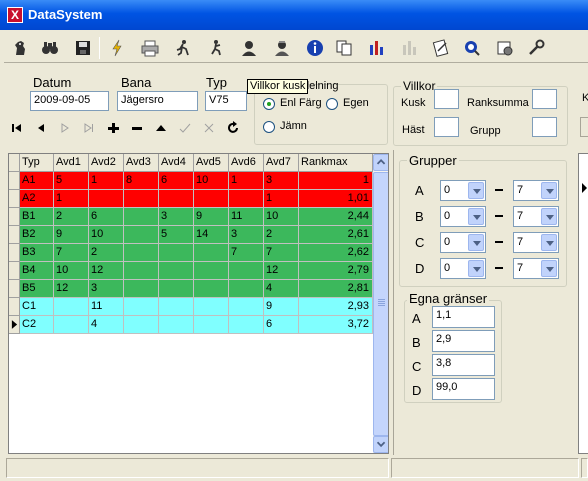 The width and height of the screenshot is (588, 481). I want to click on typ-field: V75, so click(226, 101).